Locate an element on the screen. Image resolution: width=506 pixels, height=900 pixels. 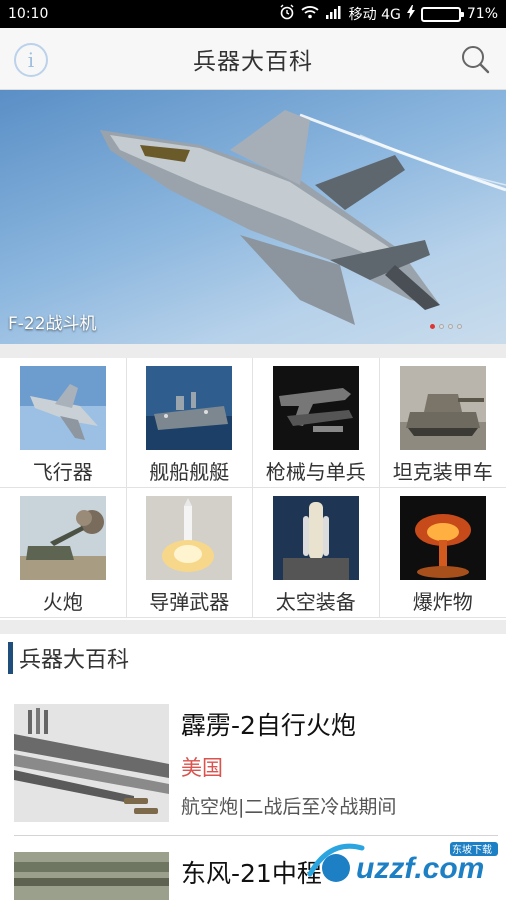
charging-icon is located at coordinates (410, 14).